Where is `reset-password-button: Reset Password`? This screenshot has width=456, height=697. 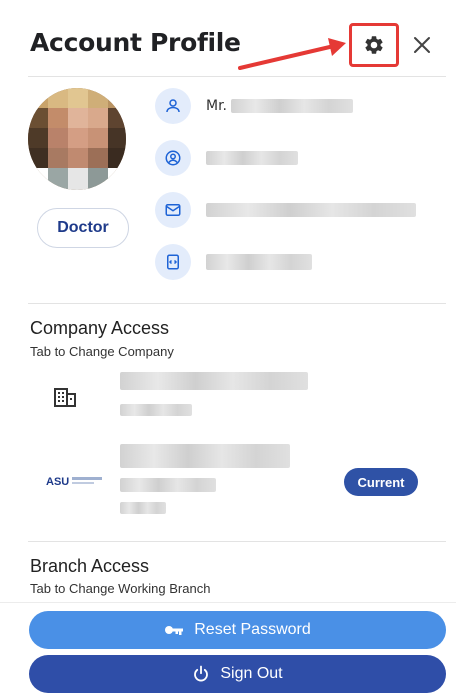
reset-password-button: Reset Password is located at coordinates (237, 630).